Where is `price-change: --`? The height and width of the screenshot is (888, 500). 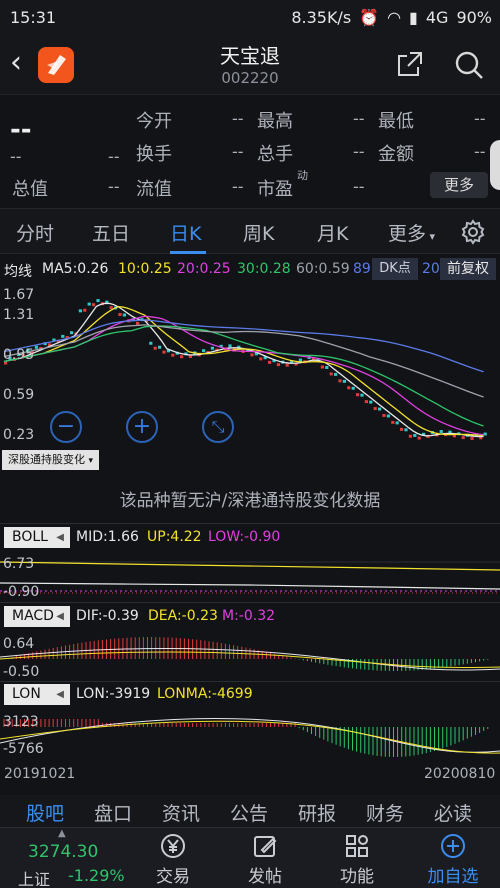 price-change: -- is located at coordinates (16, 156).